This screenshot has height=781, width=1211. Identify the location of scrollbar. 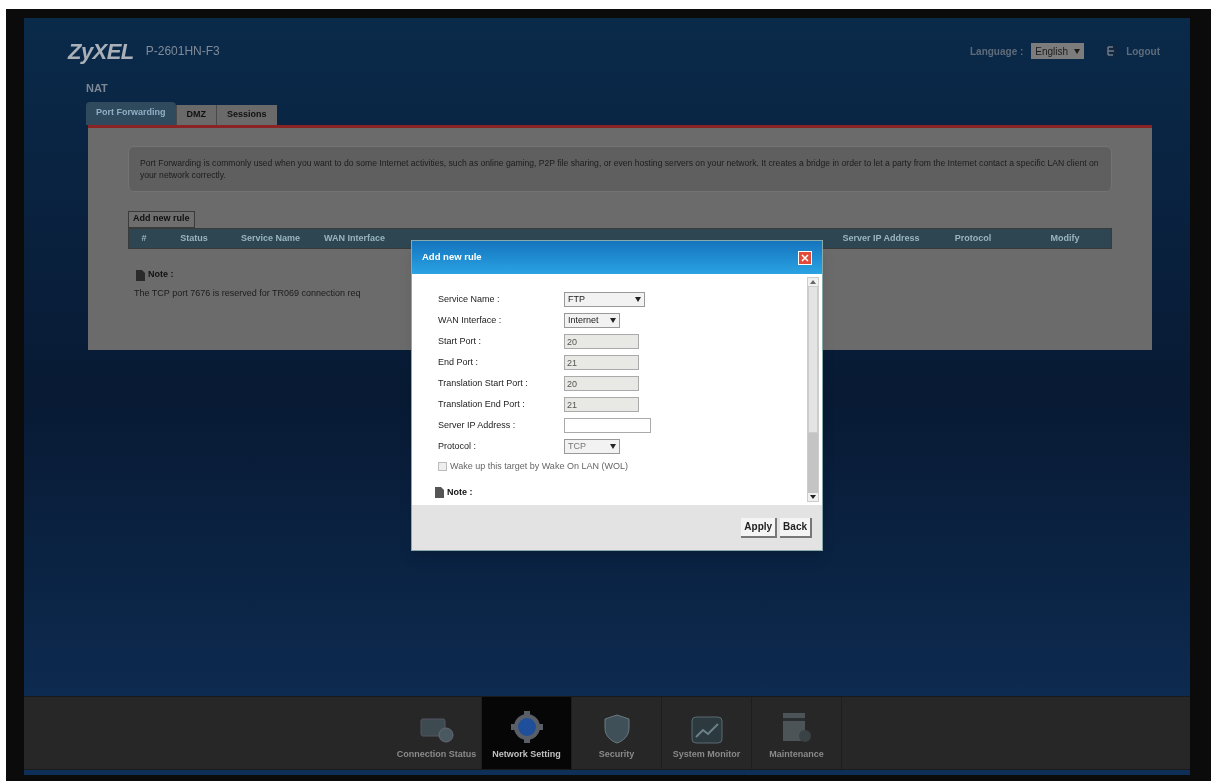
(813, 389).